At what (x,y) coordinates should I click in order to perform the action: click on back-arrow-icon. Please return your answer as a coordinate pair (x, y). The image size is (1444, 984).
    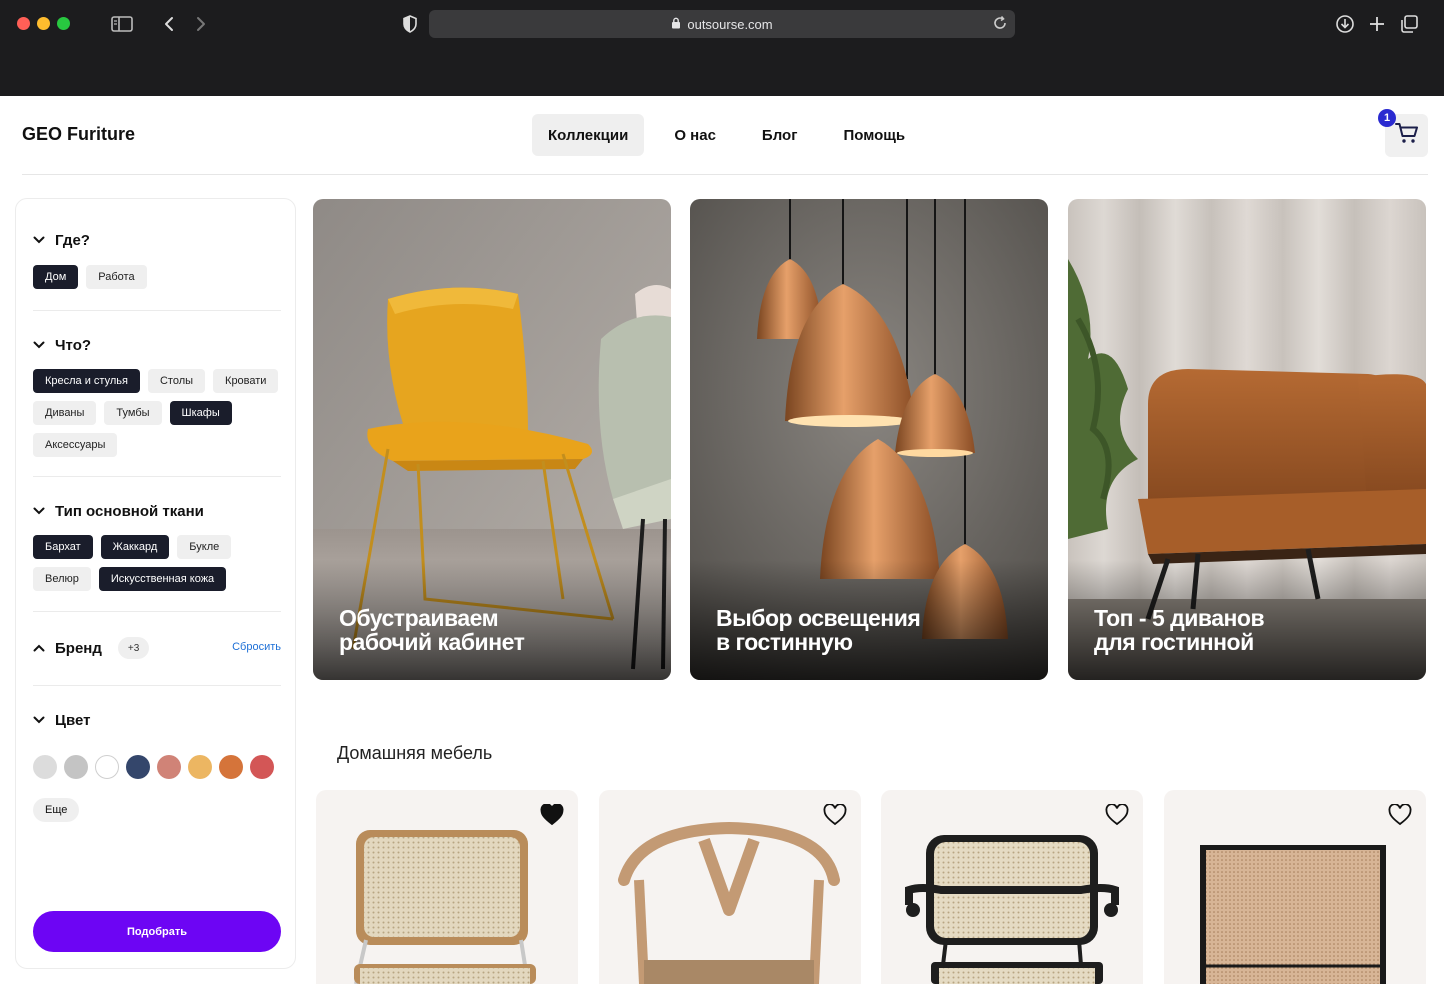
    Looking at the image, I should click on (169, 24).